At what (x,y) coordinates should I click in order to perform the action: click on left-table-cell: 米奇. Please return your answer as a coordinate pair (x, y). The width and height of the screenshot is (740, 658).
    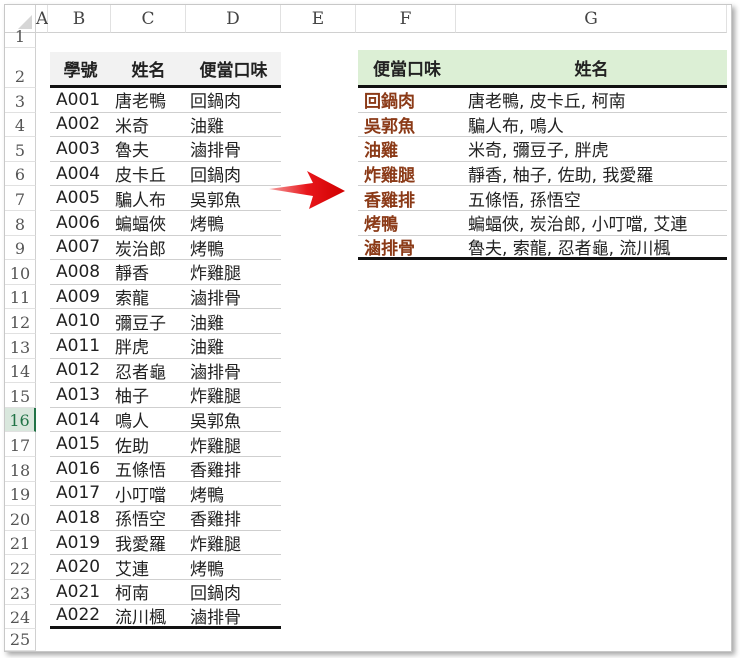
    Looking at the image, I should click on (148, 125).